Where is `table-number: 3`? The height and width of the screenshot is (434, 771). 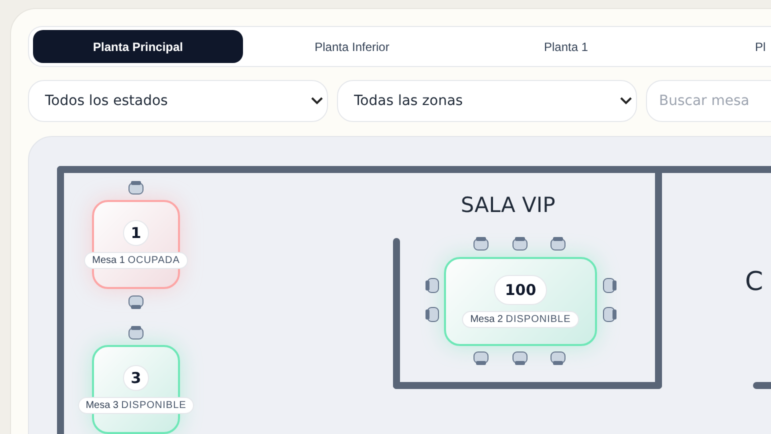
table-number: 3 is located at coordinates (136, 378).